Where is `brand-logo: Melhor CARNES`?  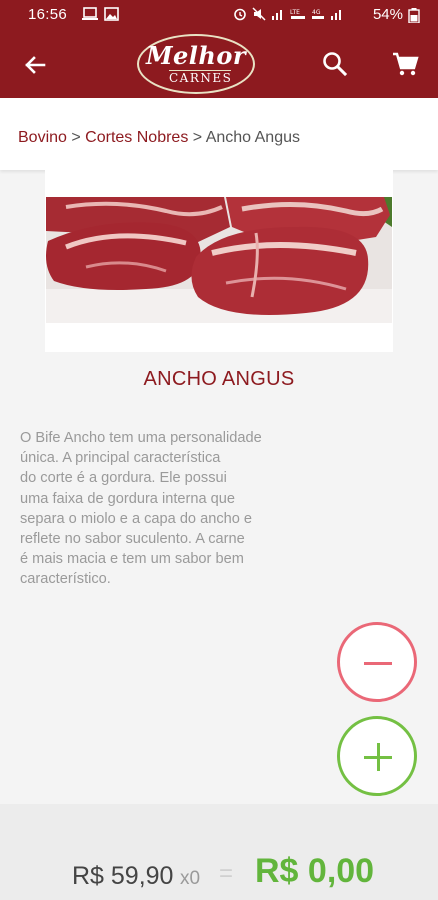
brand-logo: Melhor CARNES is located at coordinates (196, 64).